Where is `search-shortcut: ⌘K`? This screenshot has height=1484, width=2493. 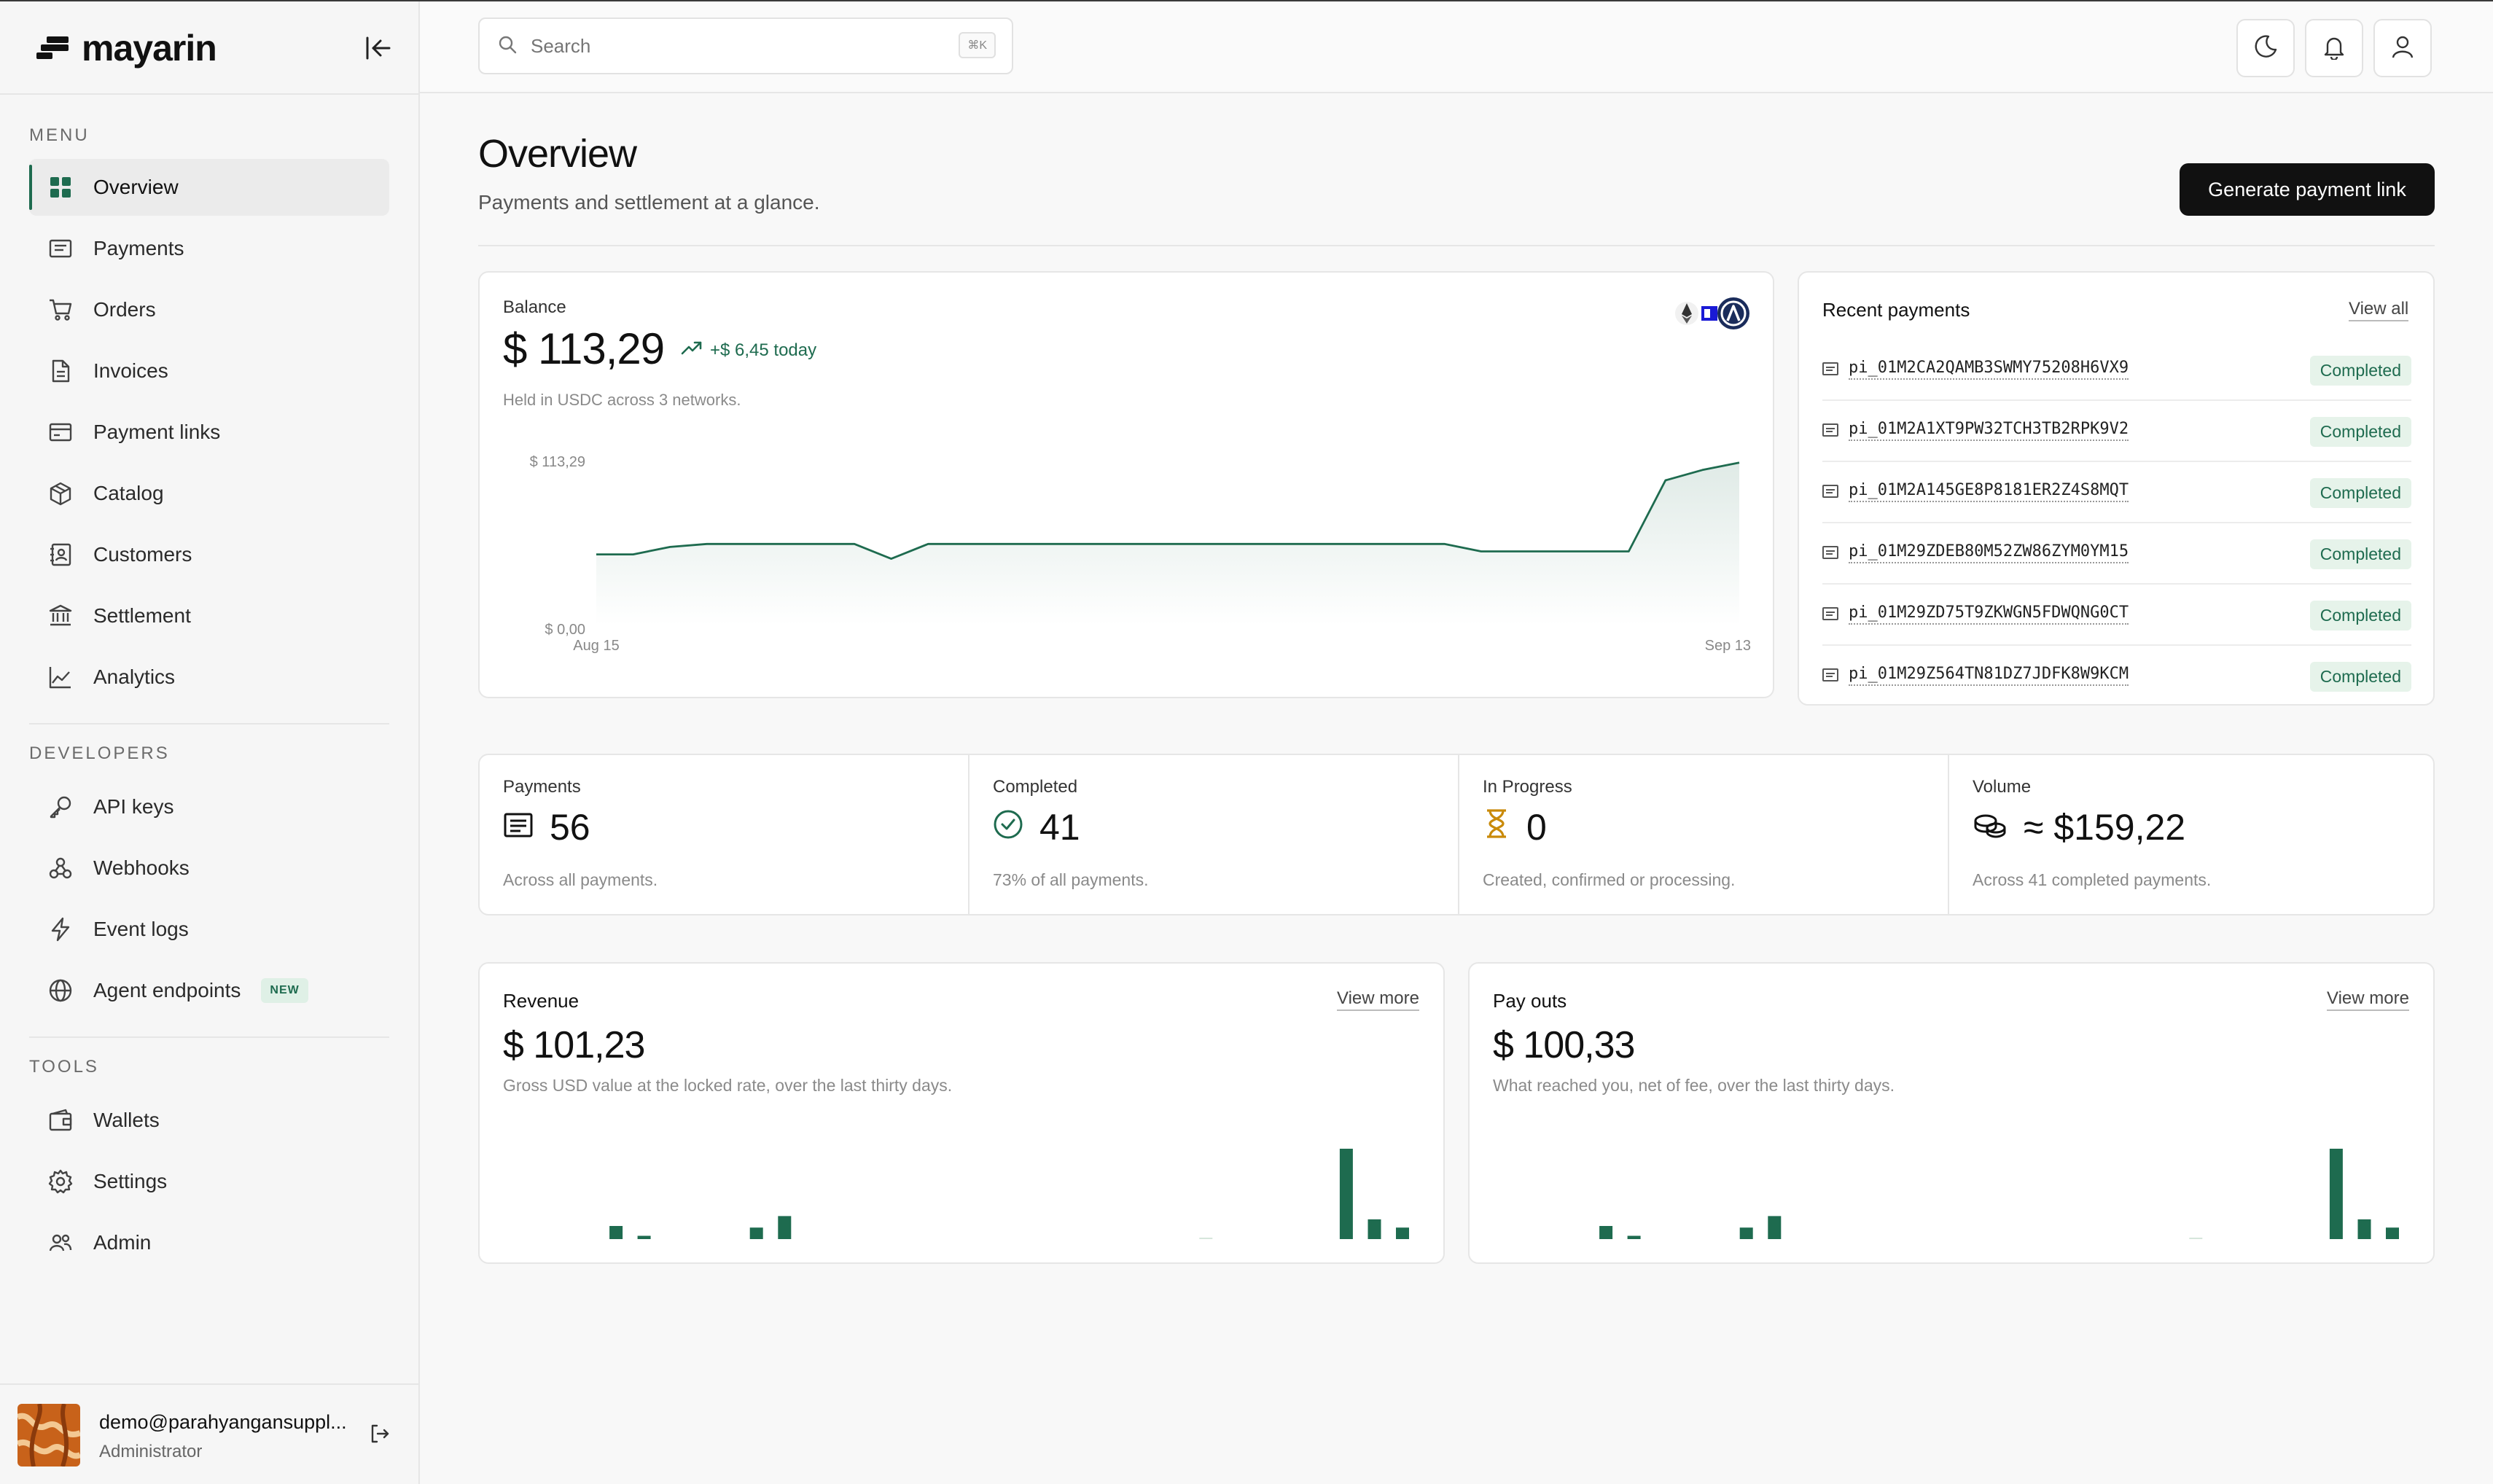
search-shortcut: ⌘K is located at coordinates (977, 45).